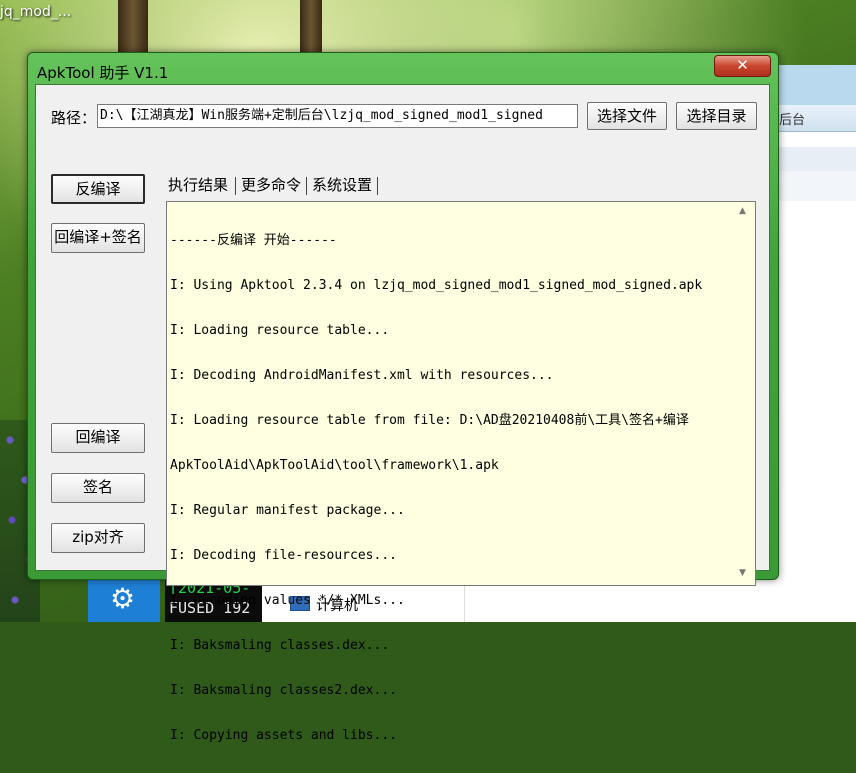 Image resolution: width=856 pixels, height=773 pixels. What do you see at coordinates (271, 186) in the screenshot?
I see `tab-more-commands: 更多命令` at bounding box center [271, 186].